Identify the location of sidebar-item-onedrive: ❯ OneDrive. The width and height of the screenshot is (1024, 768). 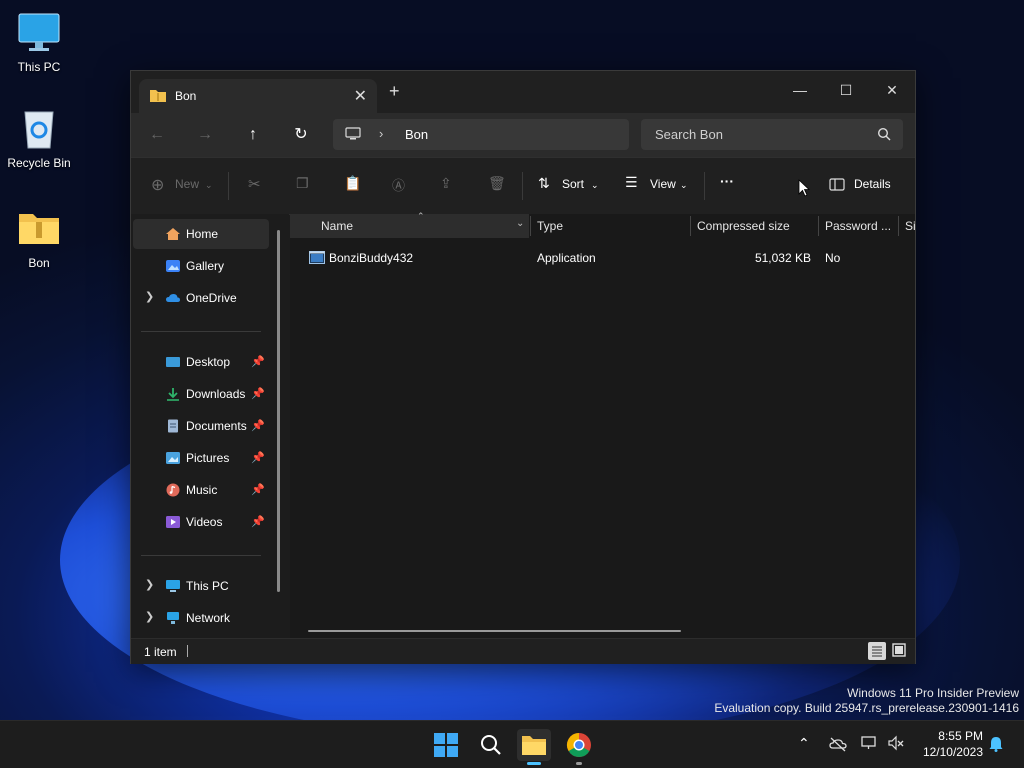
(201, 298).